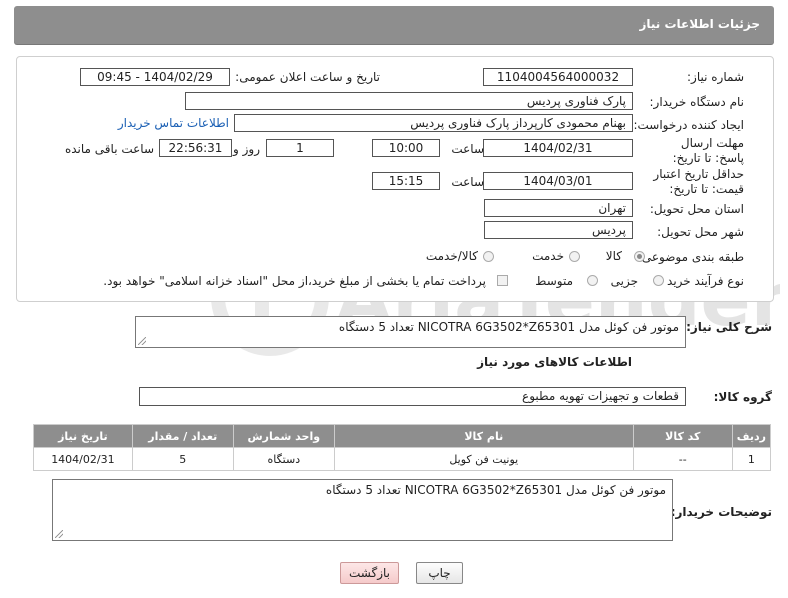 Image resolution: width=788 pixels, height=598 pixels. What do you see at coordinates (300, 148) in the screenshot?
I see `days-field: 1` at bounding box center [300, 148].